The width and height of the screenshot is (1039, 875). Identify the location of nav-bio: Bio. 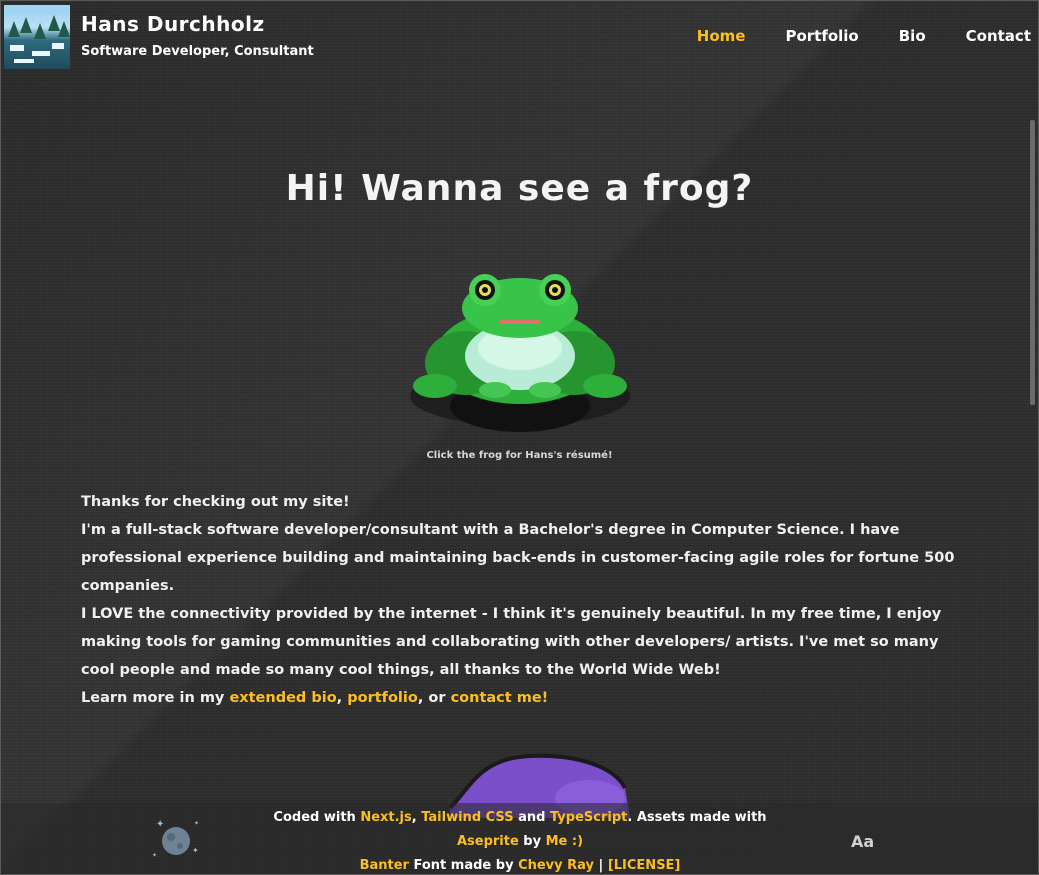
(912, 36).